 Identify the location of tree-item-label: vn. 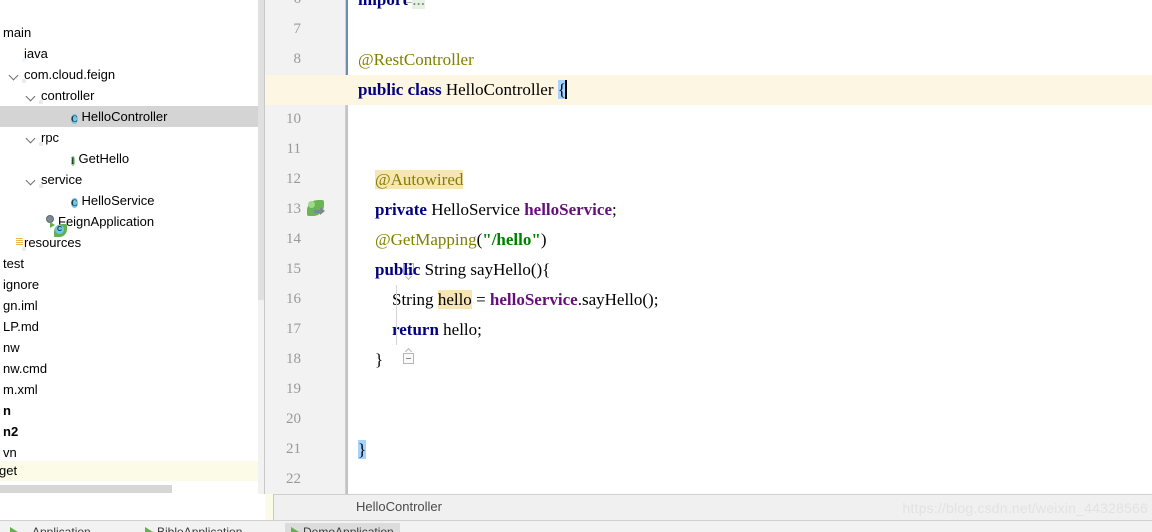
(10, 452).